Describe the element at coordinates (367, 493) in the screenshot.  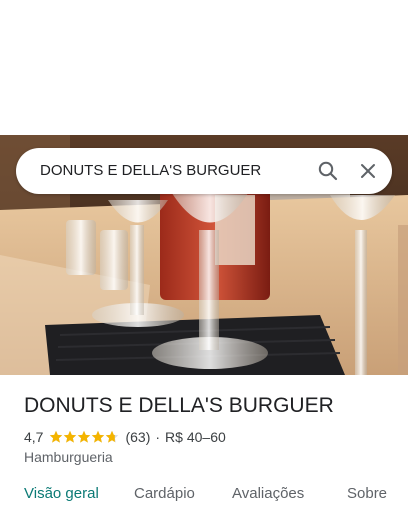
I see `tab-about: Sobre` at that location.